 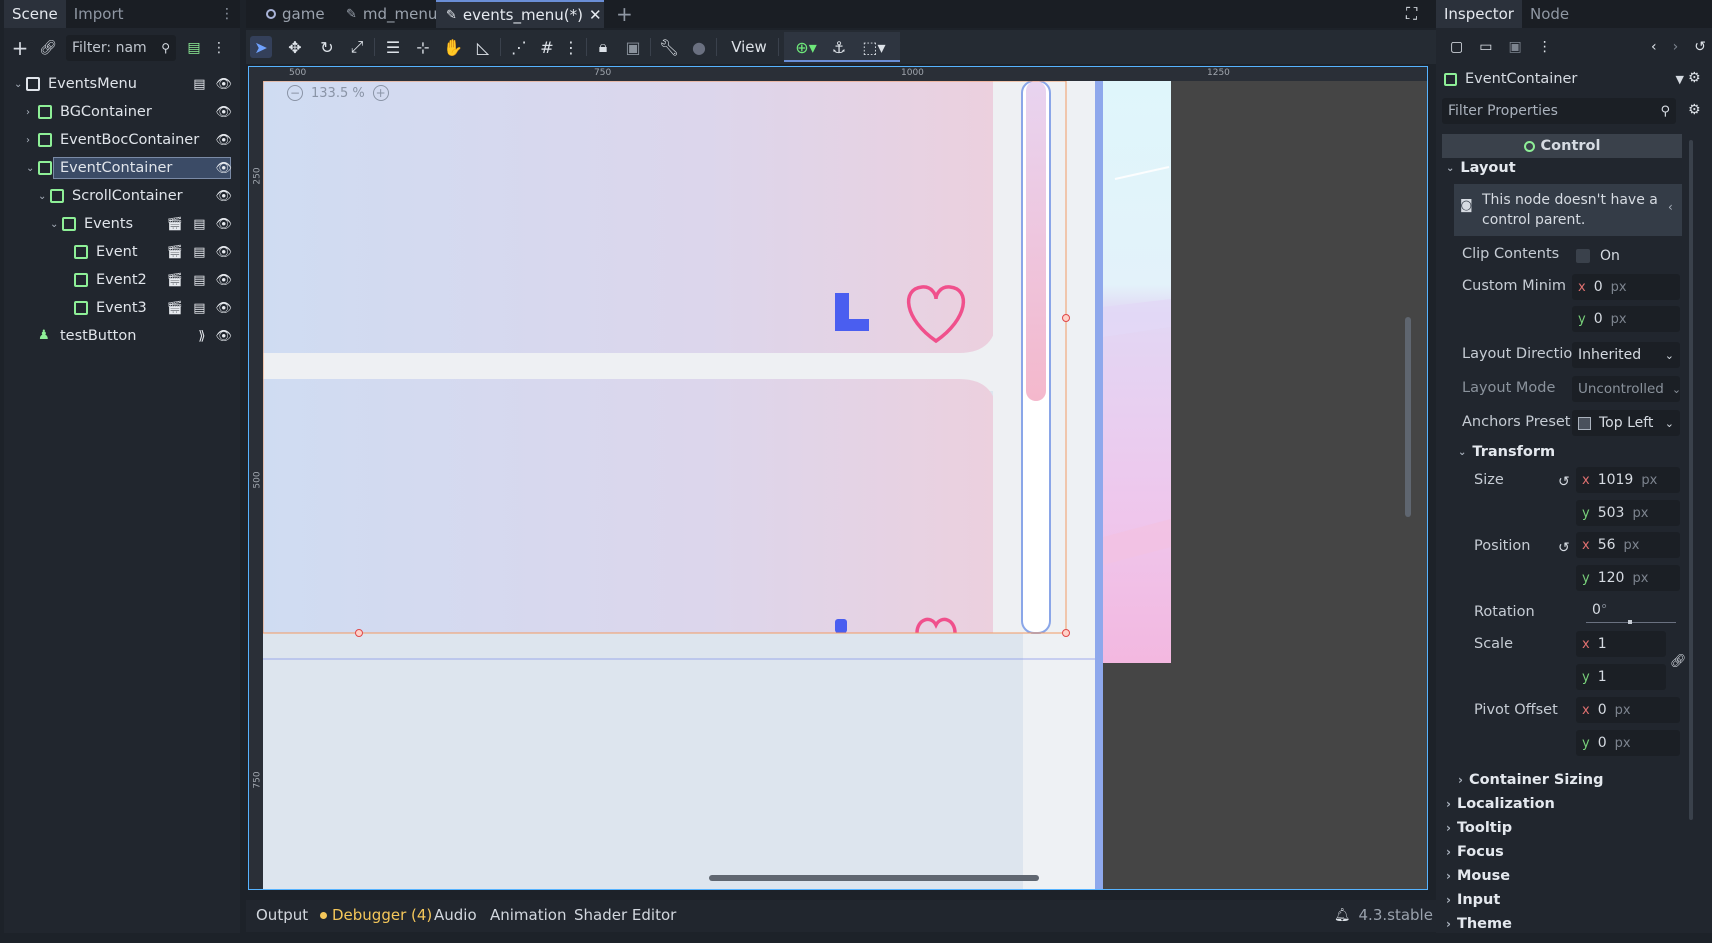 What do you see at coordinates (282, 915) in the screenshot?
I see `tab-output: Output` at bounding box center [282, 915].